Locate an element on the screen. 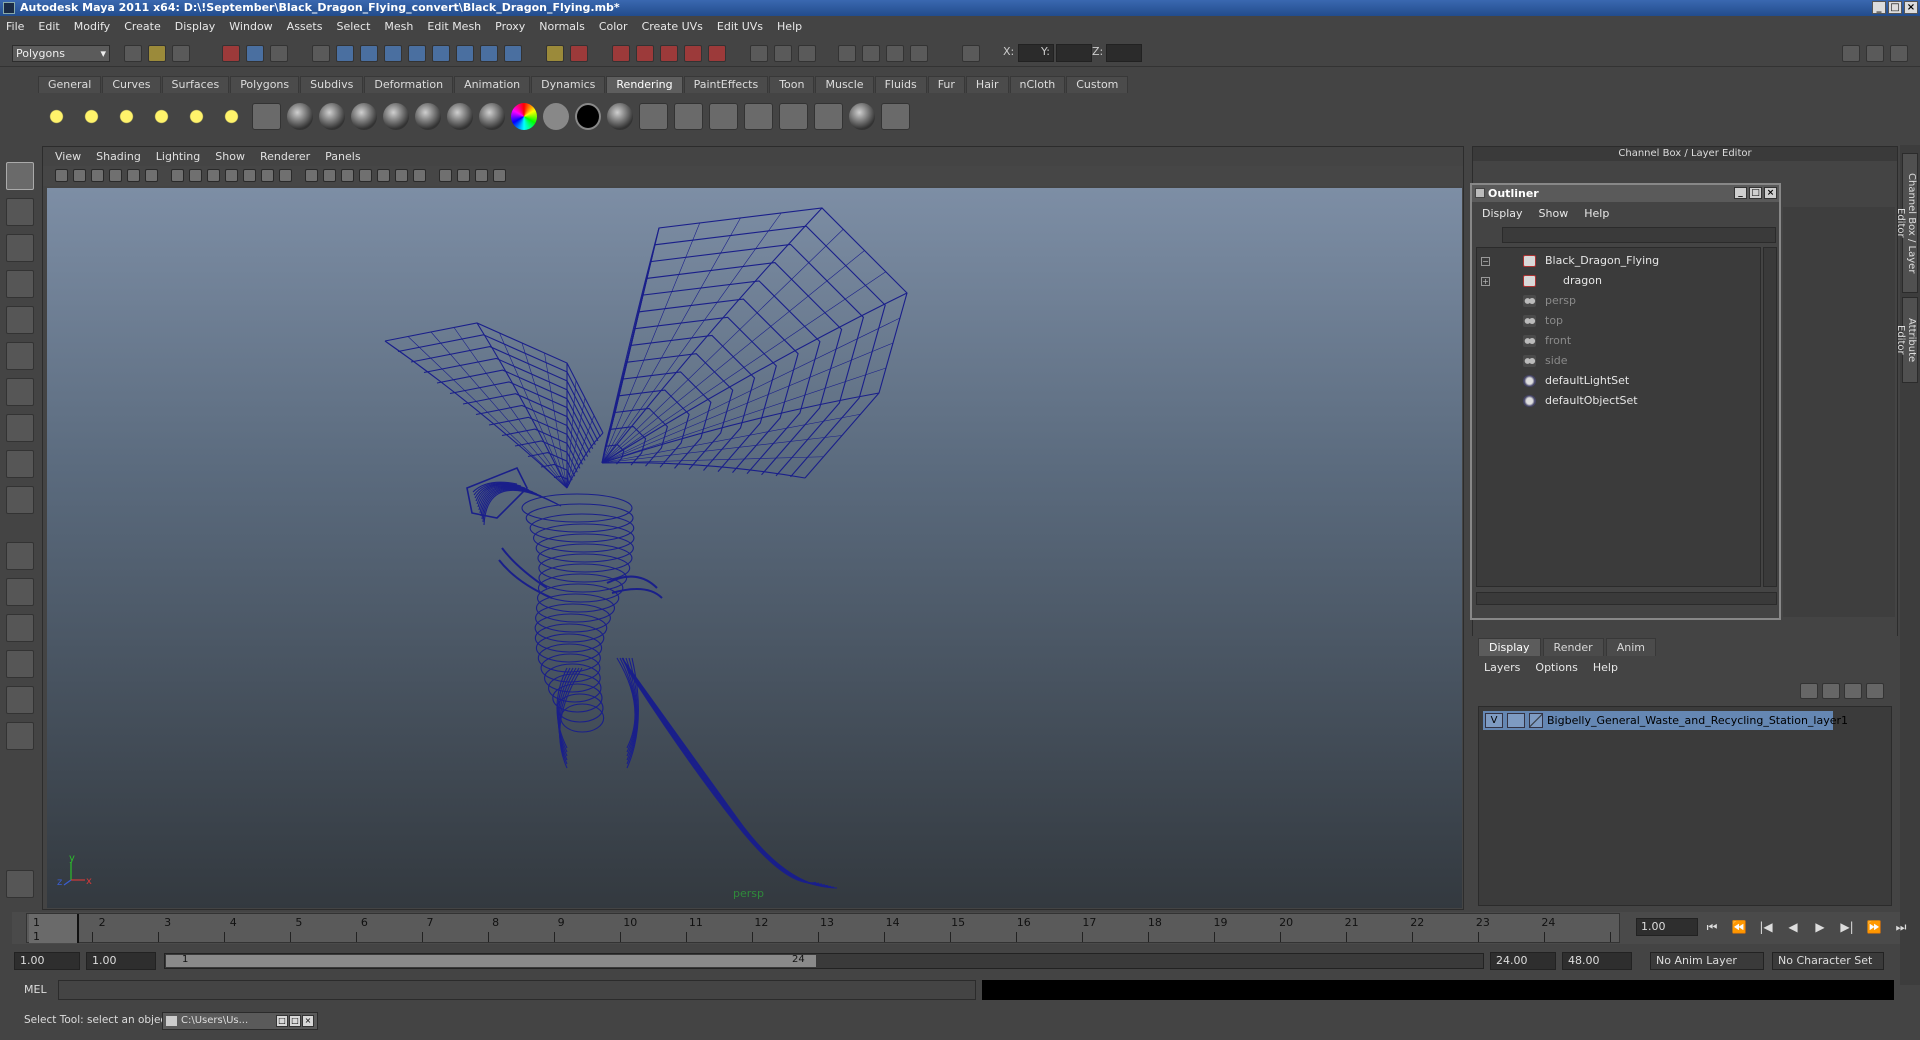 The height and width of the screenshot is (1040, 1920). paint-select-tool-icon is located at coordinates (20, 248).